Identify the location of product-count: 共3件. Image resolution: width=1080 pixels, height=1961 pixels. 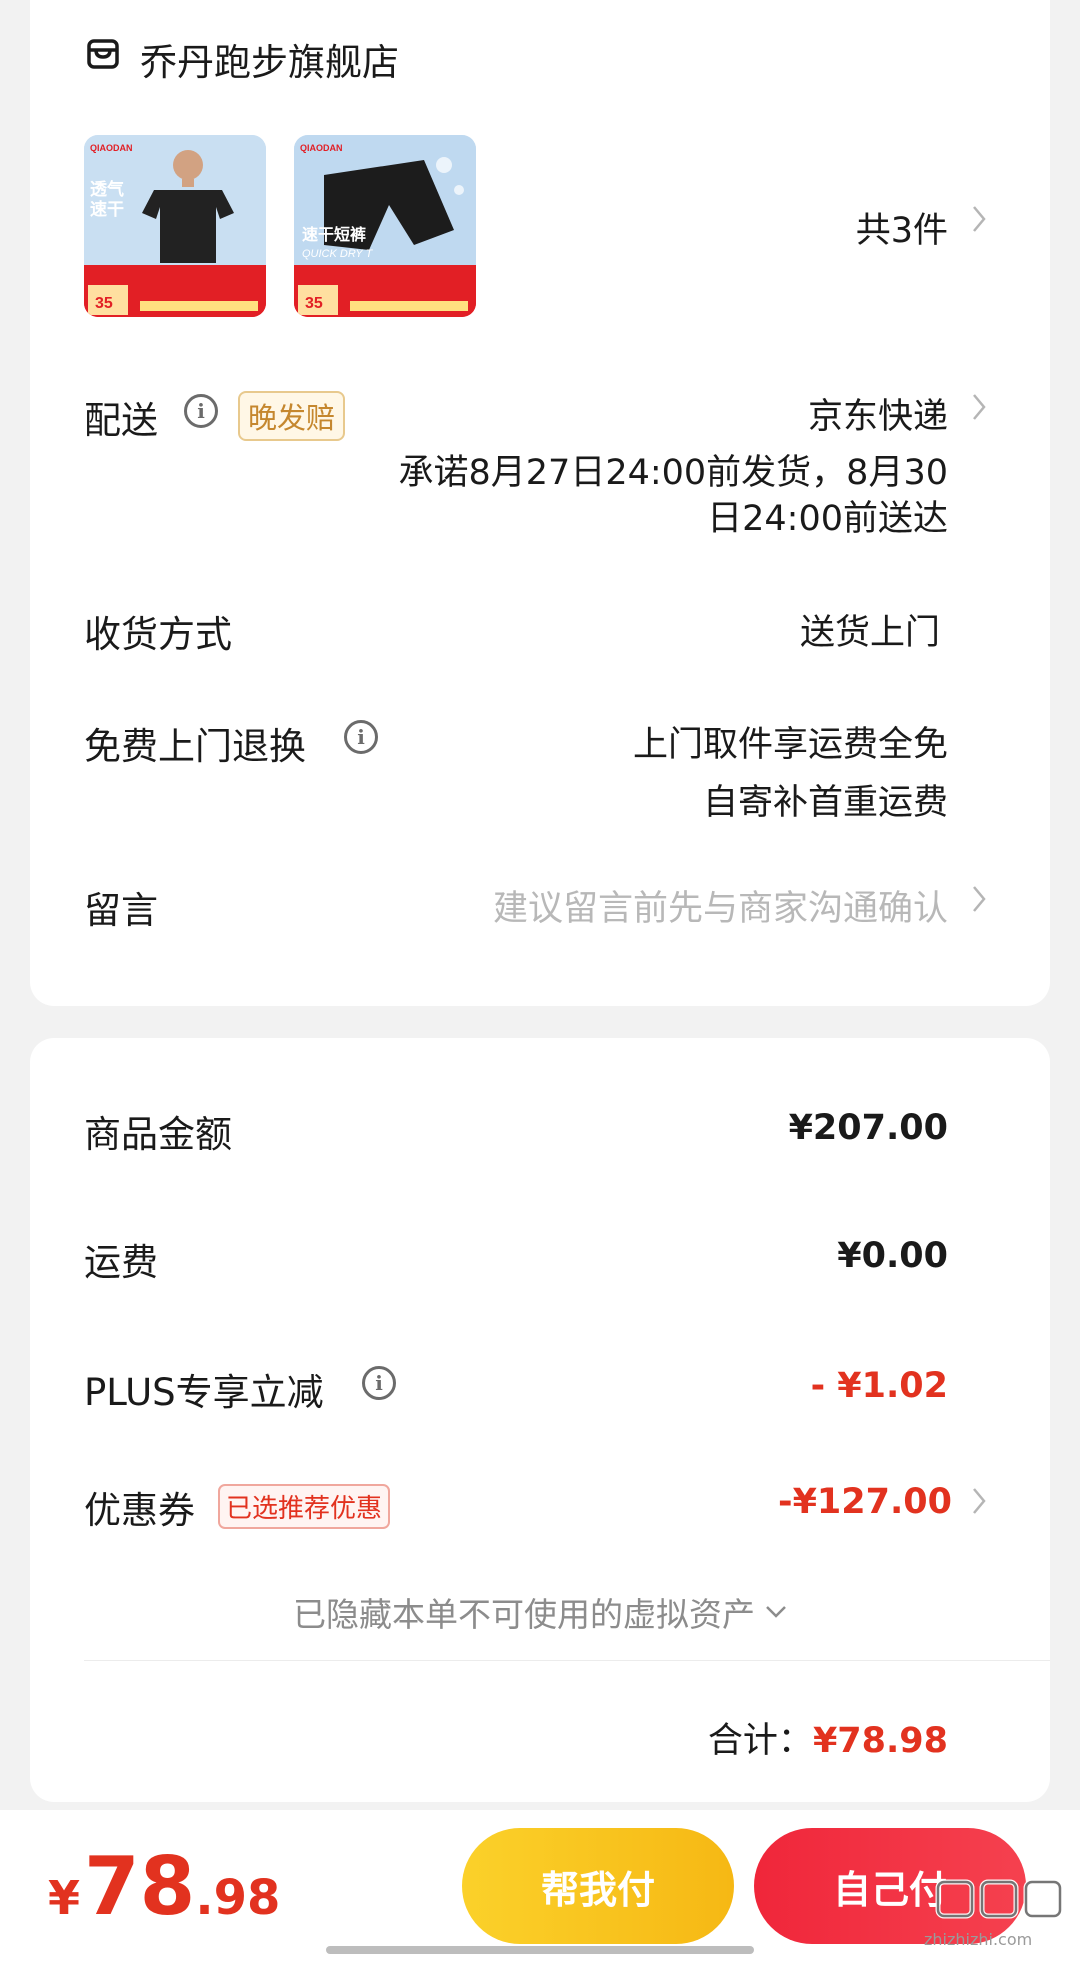
(902, 227).